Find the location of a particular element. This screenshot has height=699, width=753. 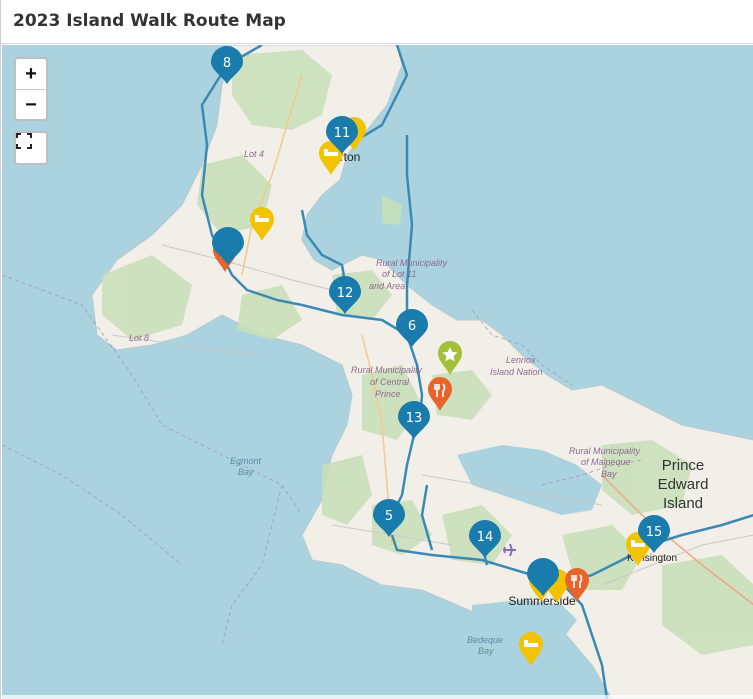

fullscreen-icon is located at coordinates (24, 141).